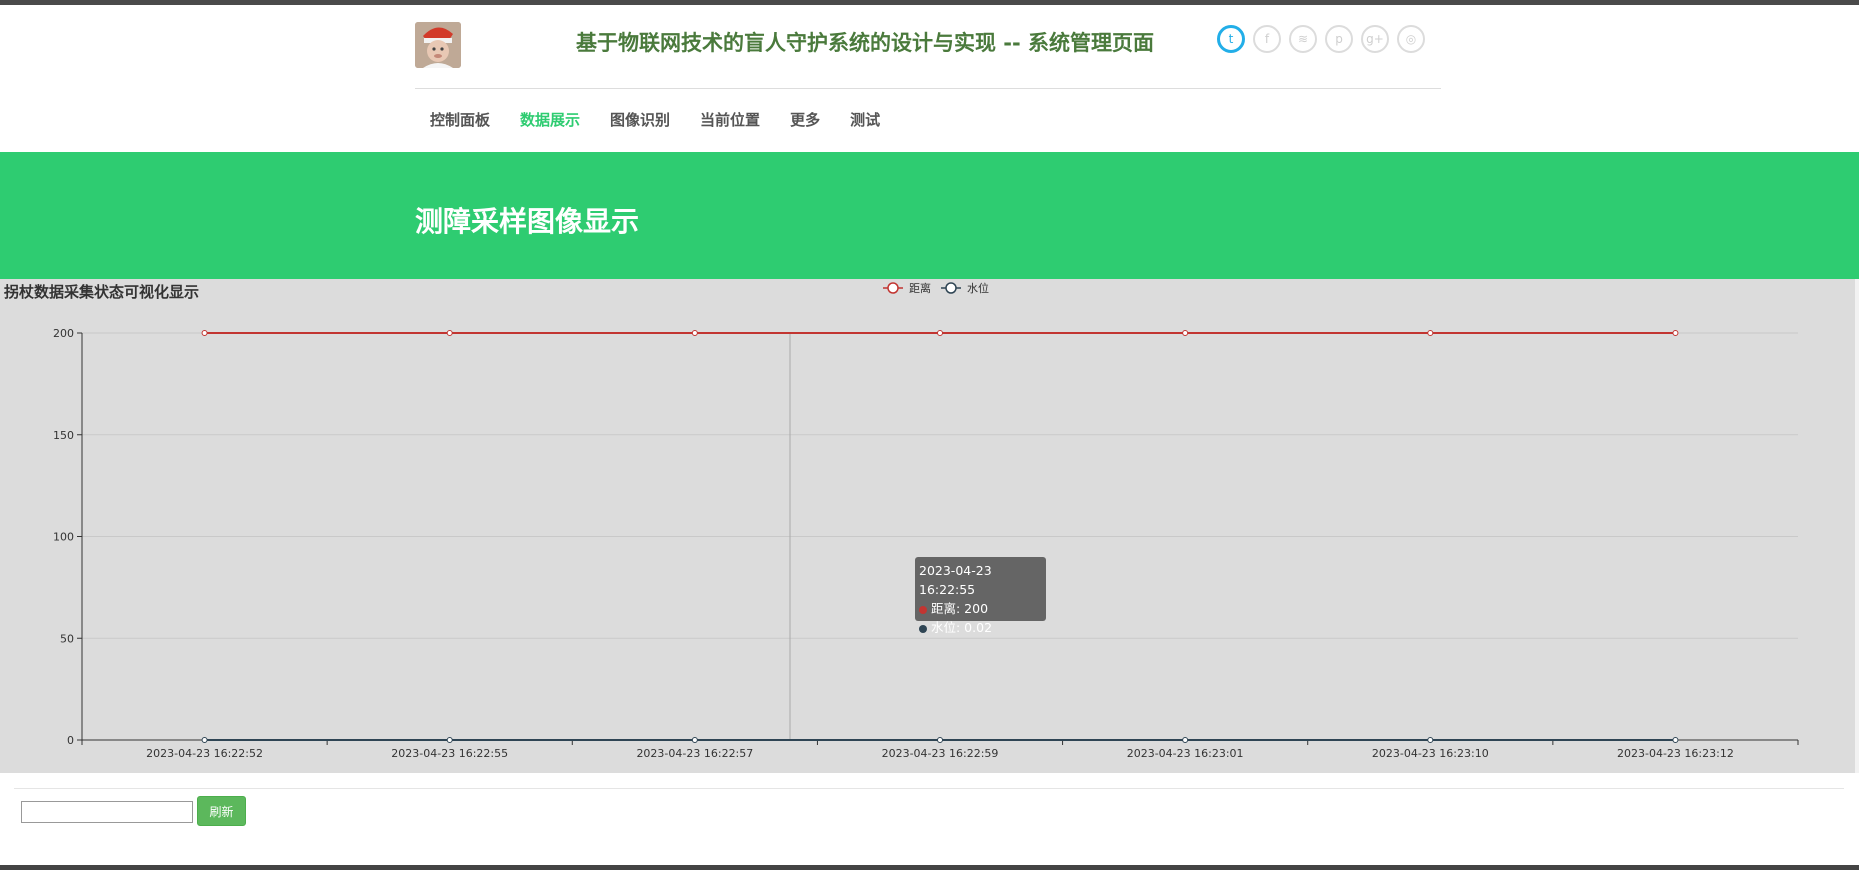 This screenshot has width=1859, height=870. What do you see at coordinates (1185, 753) in the screenshot?
I see `x-tick-label: 2023-04-23 16:23:01` at bounding box center [1185, 753].